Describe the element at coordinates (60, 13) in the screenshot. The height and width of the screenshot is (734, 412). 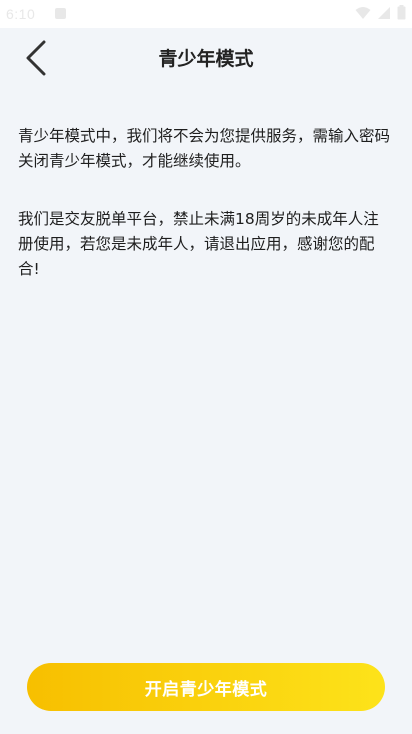
I see `notification-icon` at that location.